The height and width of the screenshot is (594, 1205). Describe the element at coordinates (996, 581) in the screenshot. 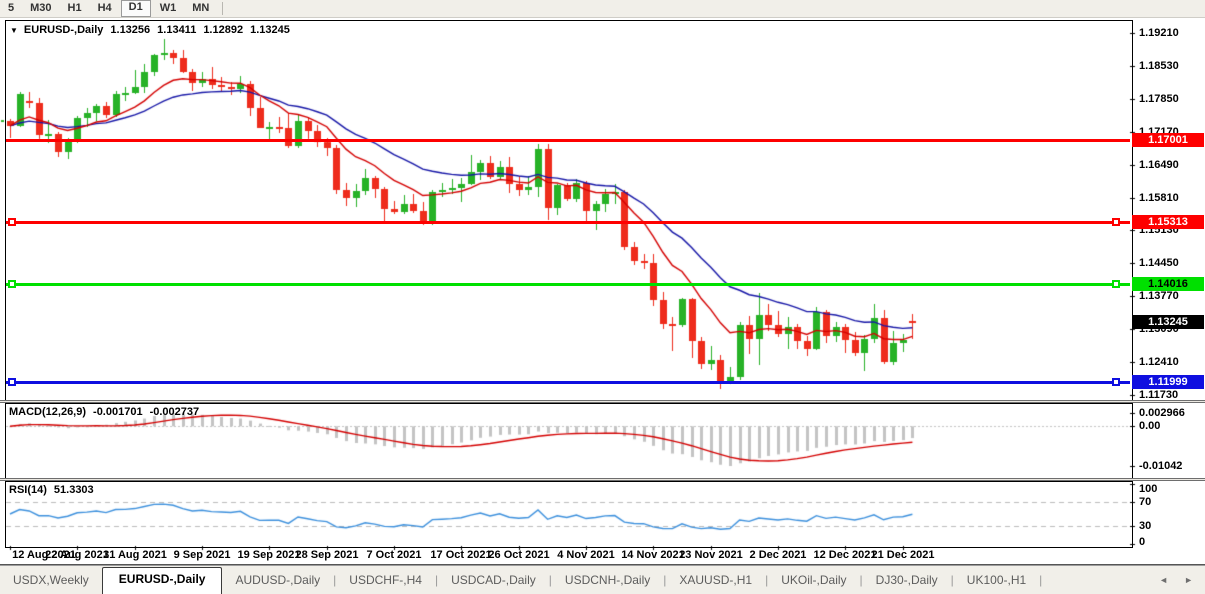

I see `chart-tab-uk100-h1: UK100-,H1` at that location.